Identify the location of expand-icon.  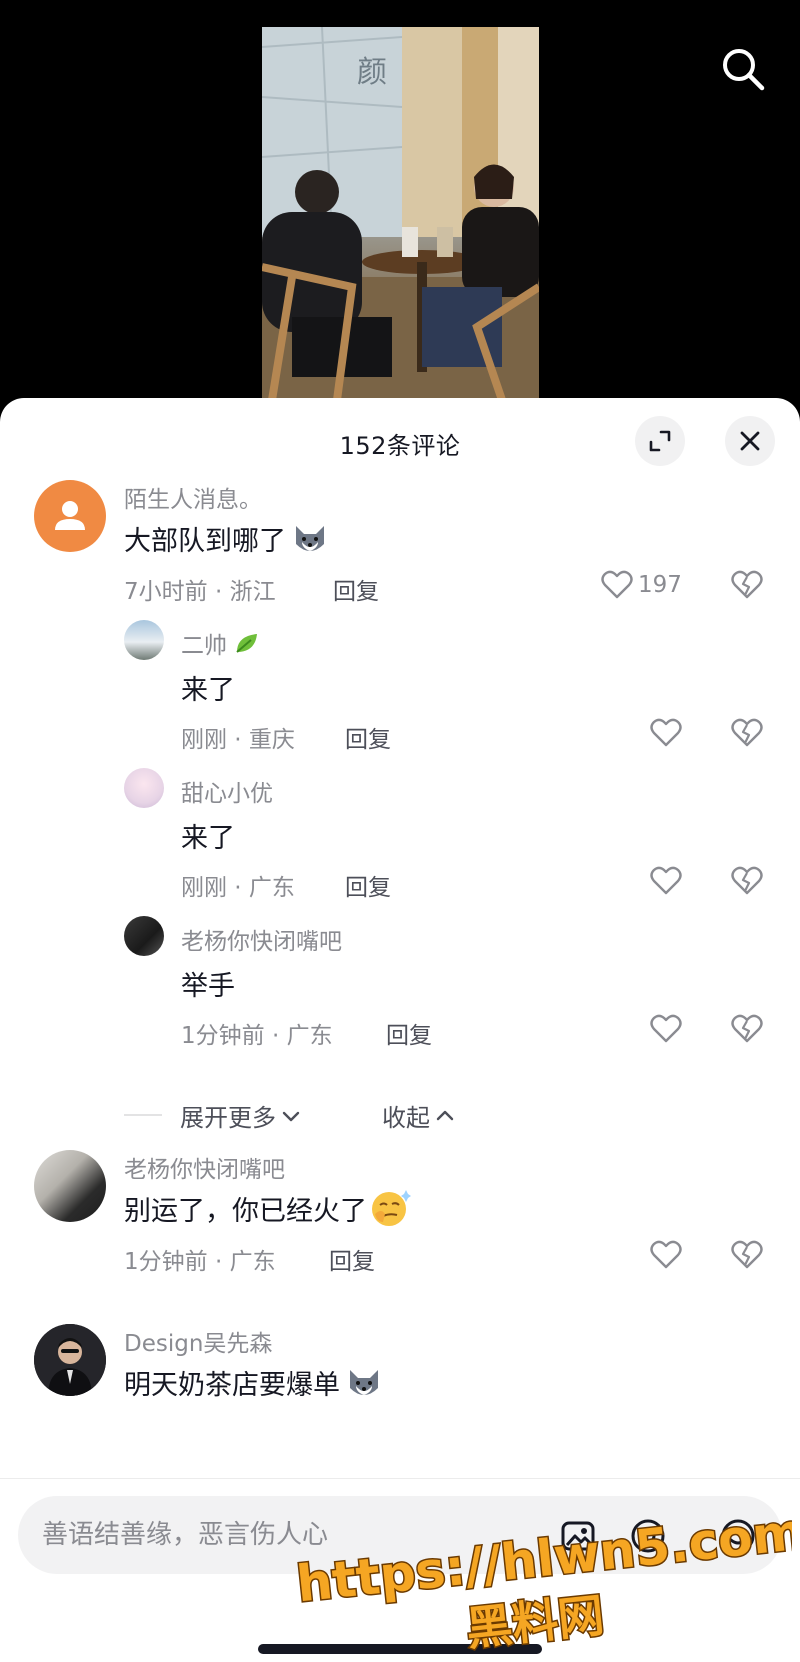
(660, 441).